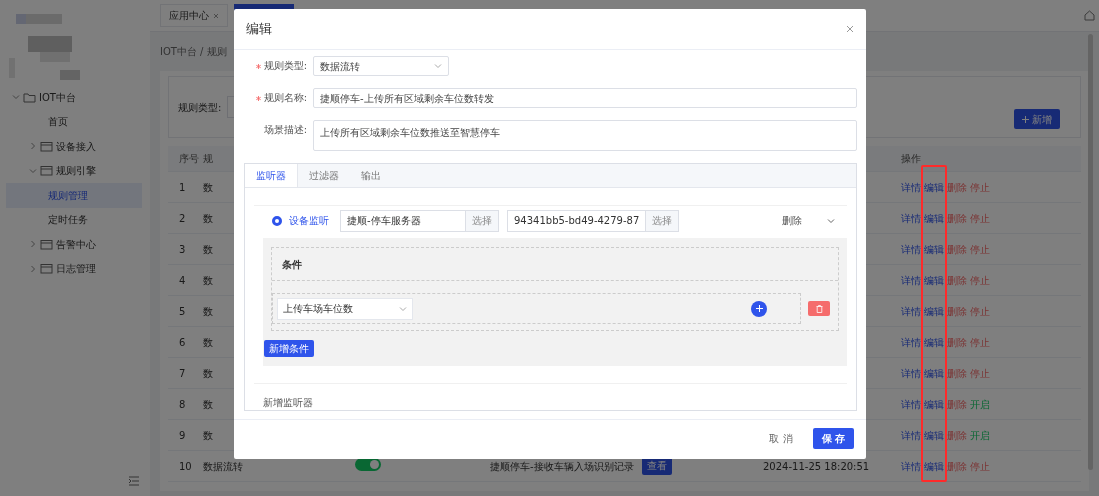 This screenshot has width=1099, height=496. I want to click on sidebar-item: 首页, so click(74, 121).